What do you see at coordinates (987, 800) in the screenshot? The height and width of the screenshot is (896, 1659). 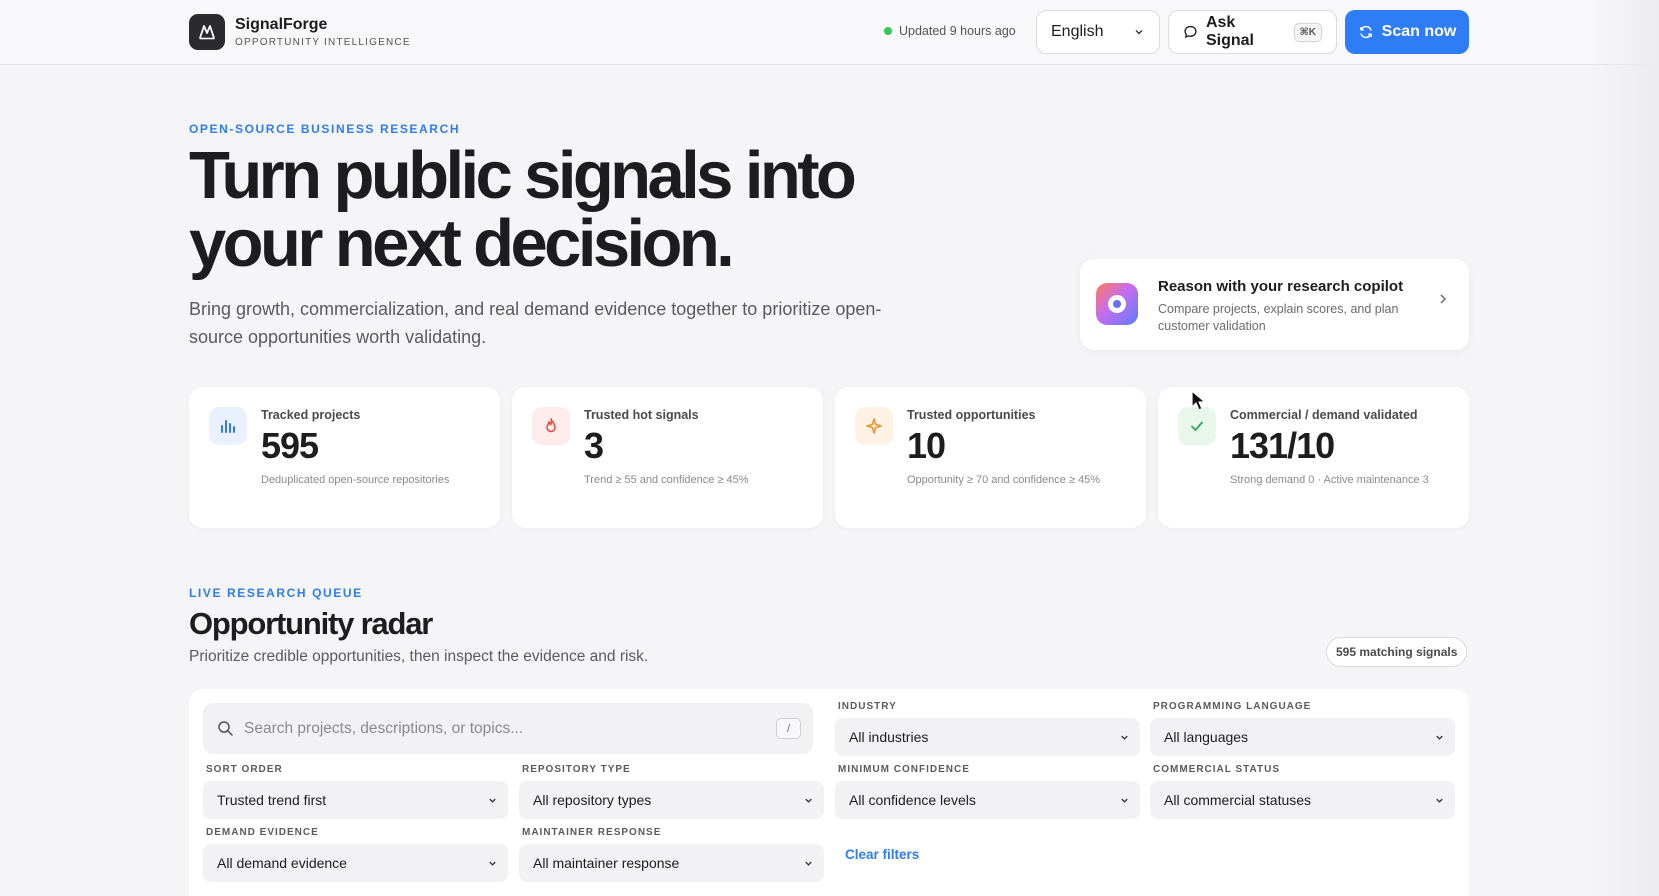 I see `minimum-confidence-select: All confidence levels` at bounding box center [987, 800].